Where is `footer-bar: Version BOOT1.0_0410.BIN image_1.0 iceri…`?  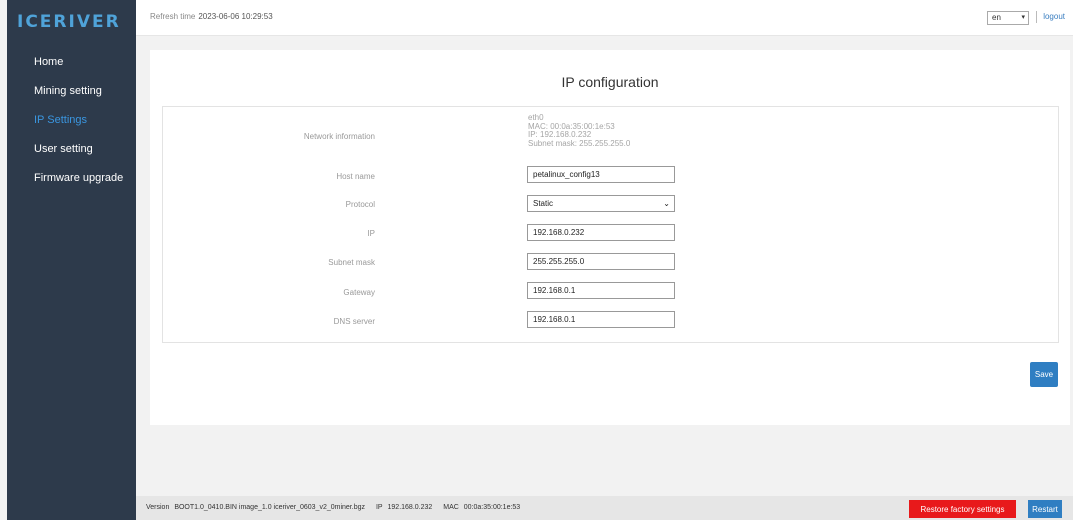
footer-bar: Version BOOT1.0_0410.BIN image_1.0 iceri… is located at coordinates (604, 508).